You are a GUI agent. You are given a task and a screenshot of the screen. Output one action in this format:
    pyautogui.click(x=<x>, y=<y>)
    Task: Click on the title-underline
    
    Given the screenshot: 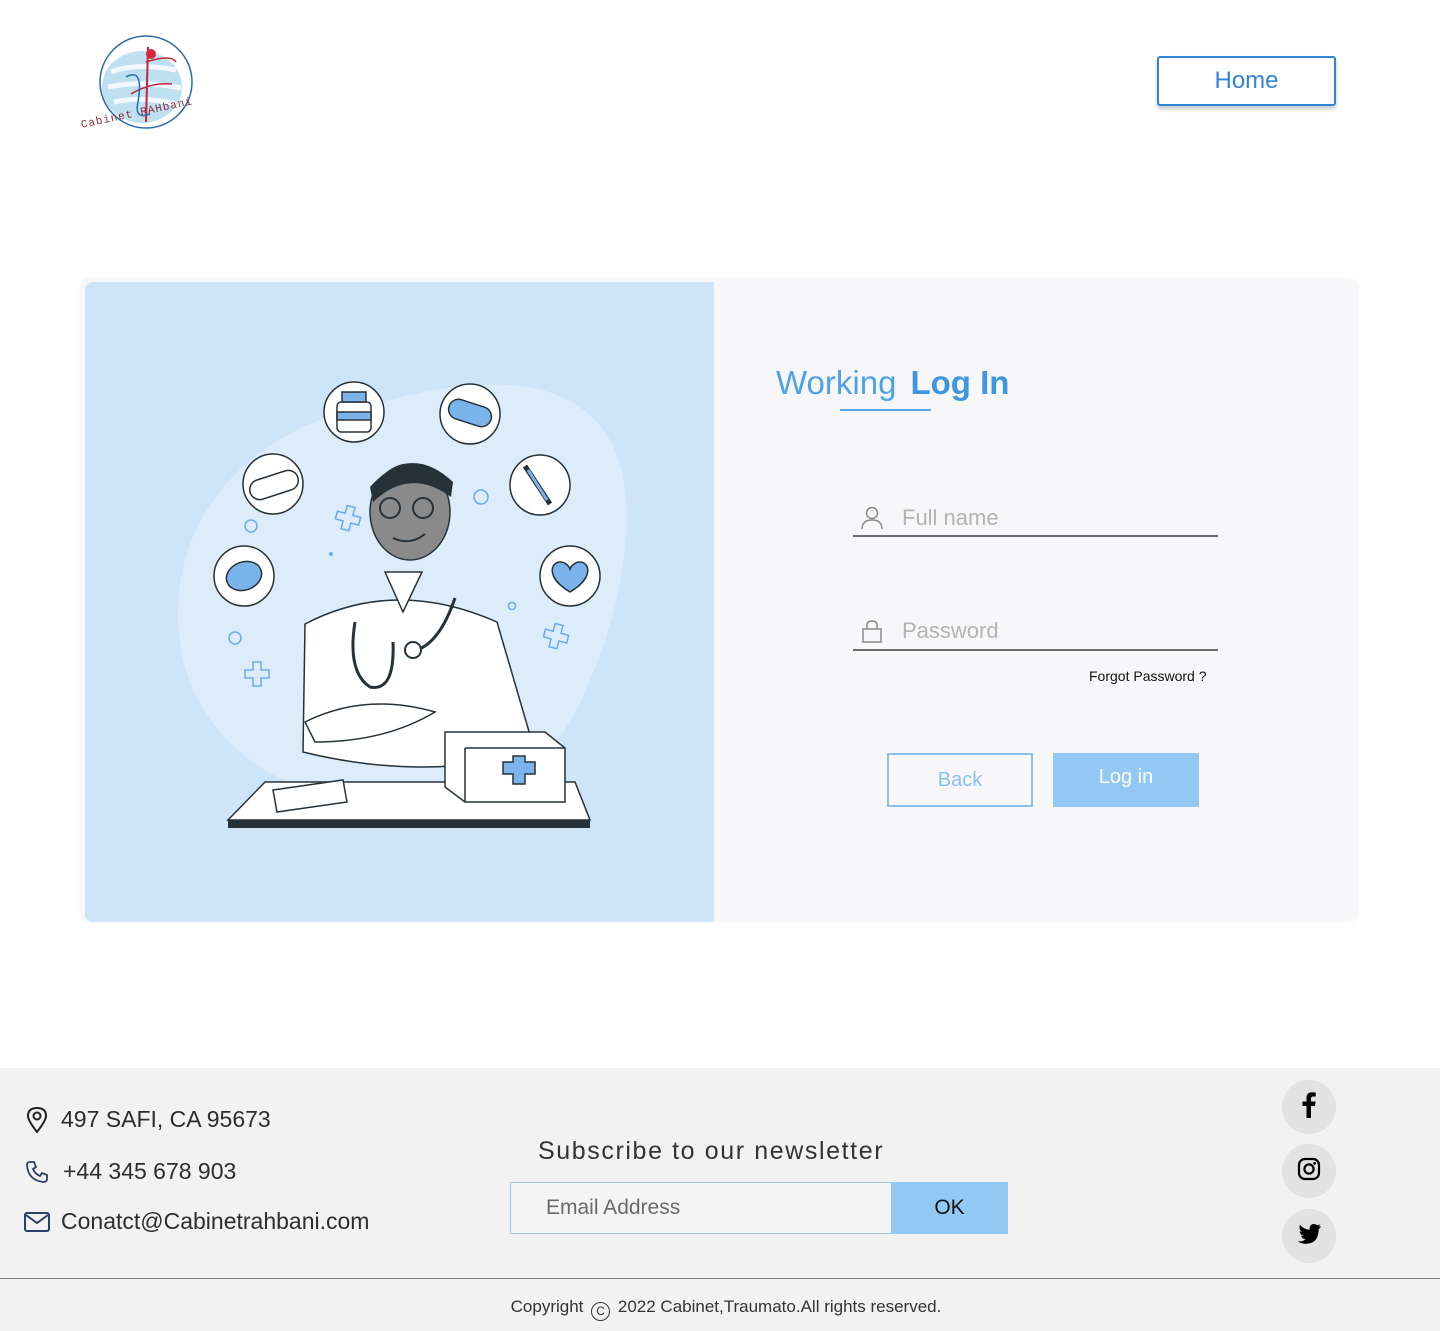 What is the action you would take?
    pyautogui.click(x=885, y=410)
    